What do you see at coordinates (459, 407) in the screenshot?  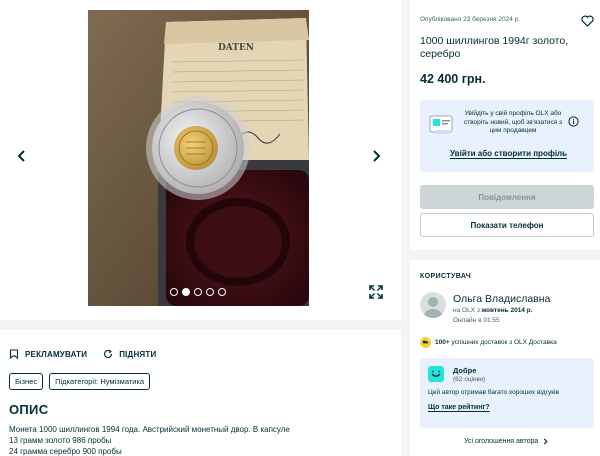 I see `what-is-rating-link: Що таке рейтинг?` at bounding box center [459, 407].